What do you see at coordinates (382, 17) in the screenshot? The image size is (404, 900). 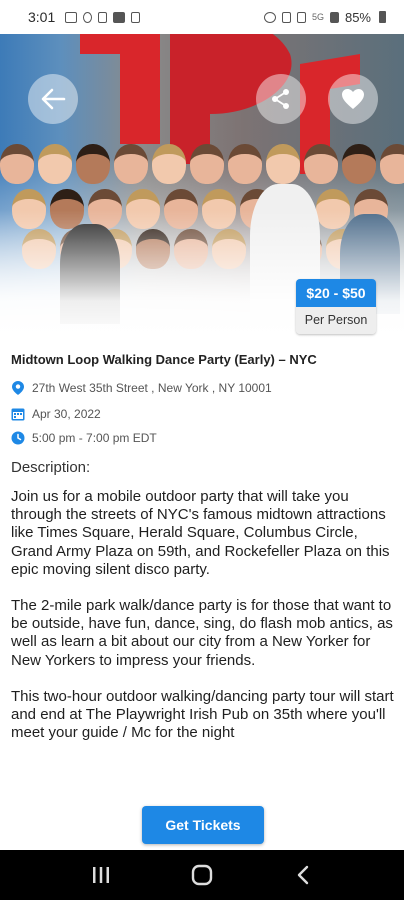 I see `battery-icon` at bounding box center [382, 17].